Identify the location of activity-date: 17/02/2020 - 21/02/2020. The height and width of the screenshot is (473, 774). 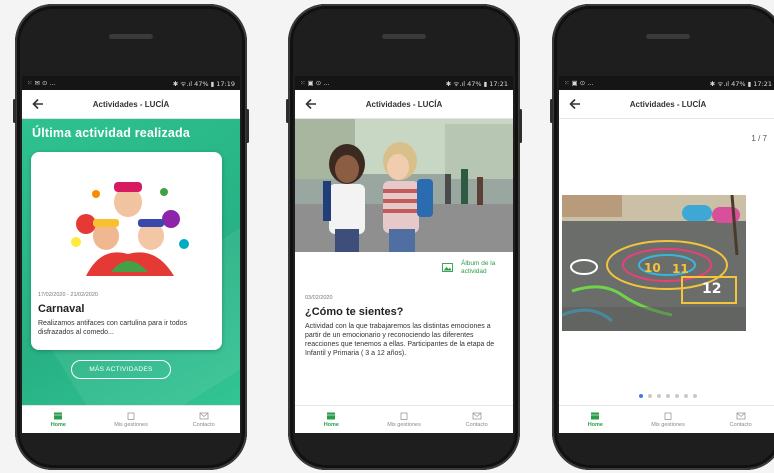
(68, 295).